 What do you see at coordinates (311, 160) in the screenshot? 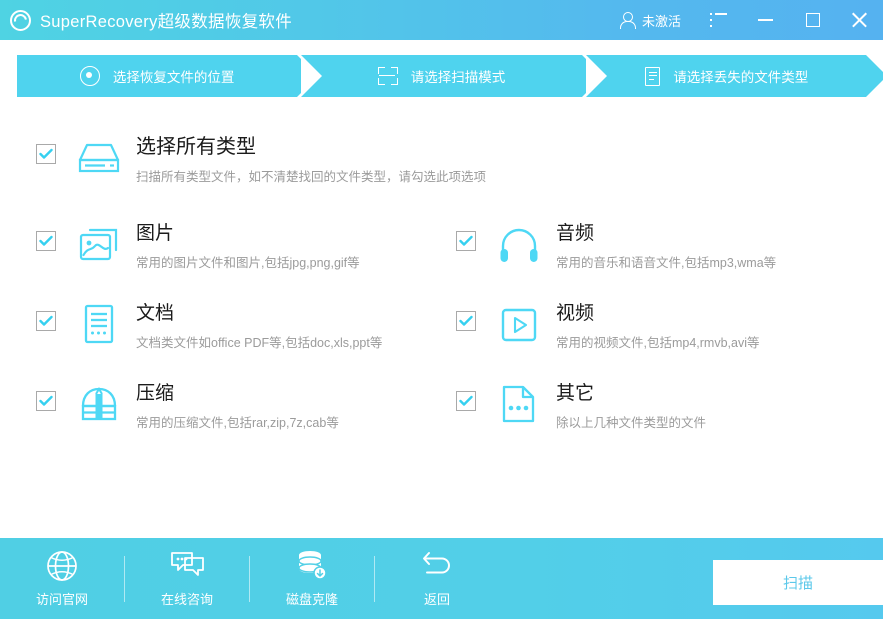
I see `file-type-text-select-all: 选择所有类型 扫描所有类型文件，如不清楚找回的文件类型，请勾选此项选项` at bounding box center [311, 160].